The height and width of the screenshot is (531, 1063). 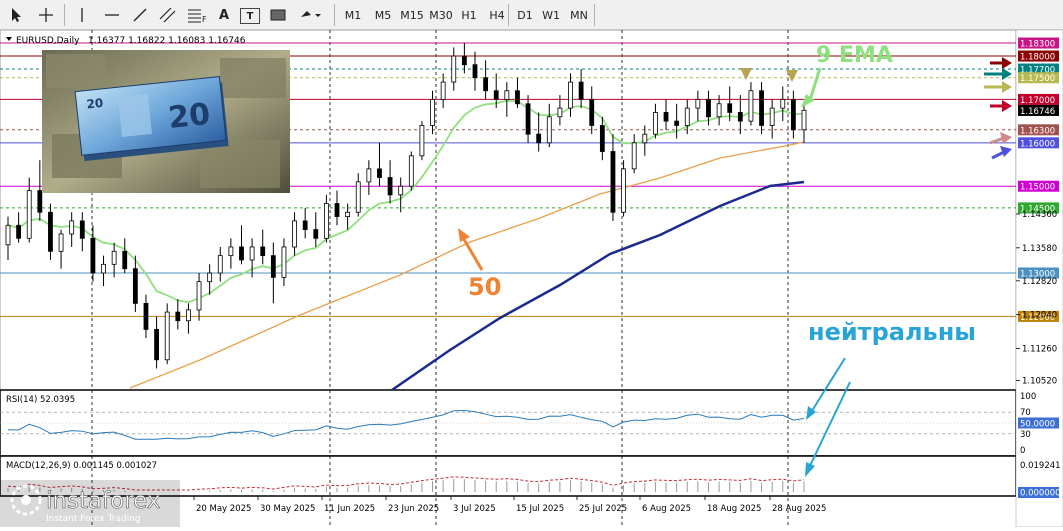 What do you see at coordinates (1025, 413) in the screenshot?
I see `rsi-tick-label: 70` at bounding box center [1025, 413].